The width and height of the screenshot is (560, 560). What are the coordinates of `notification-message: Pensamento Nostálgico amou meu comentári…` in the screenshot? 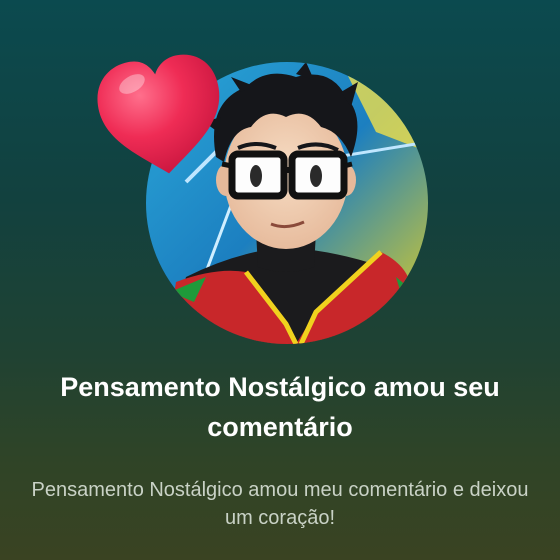 It's located at (280, 504).